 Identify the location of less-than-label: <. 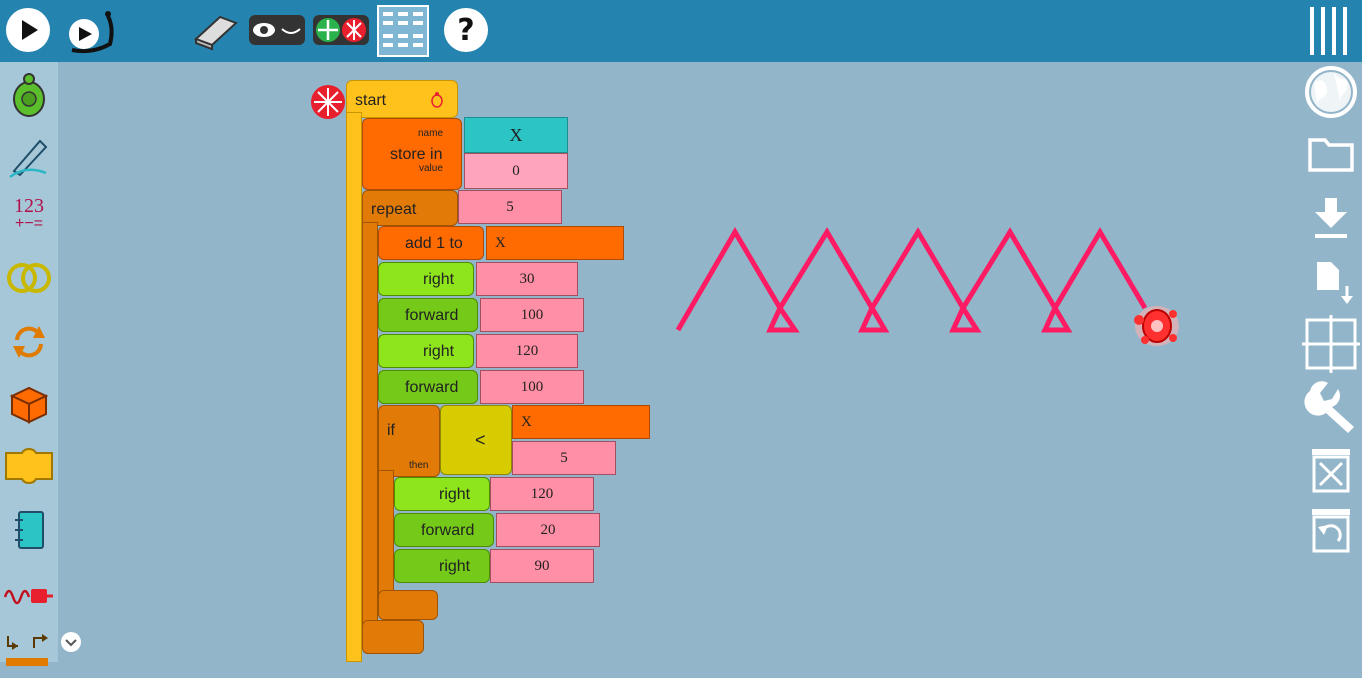
(480, 440).